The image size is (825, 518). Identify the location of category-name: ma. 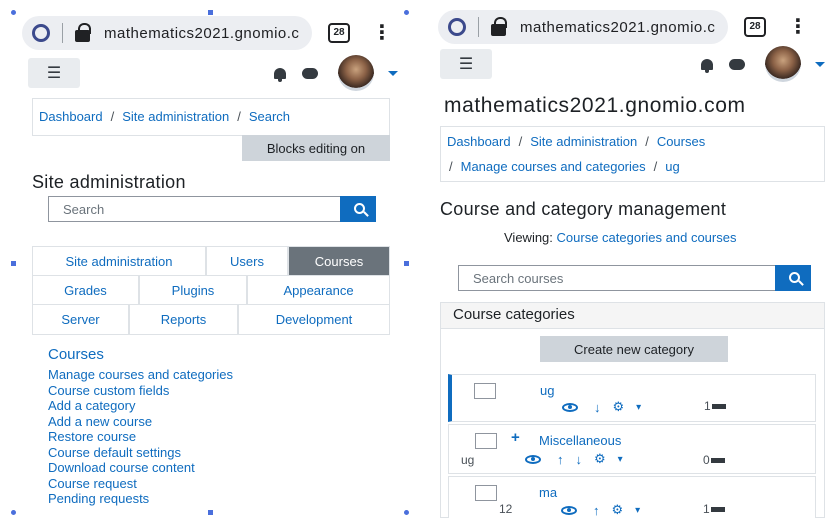
(548, 492).